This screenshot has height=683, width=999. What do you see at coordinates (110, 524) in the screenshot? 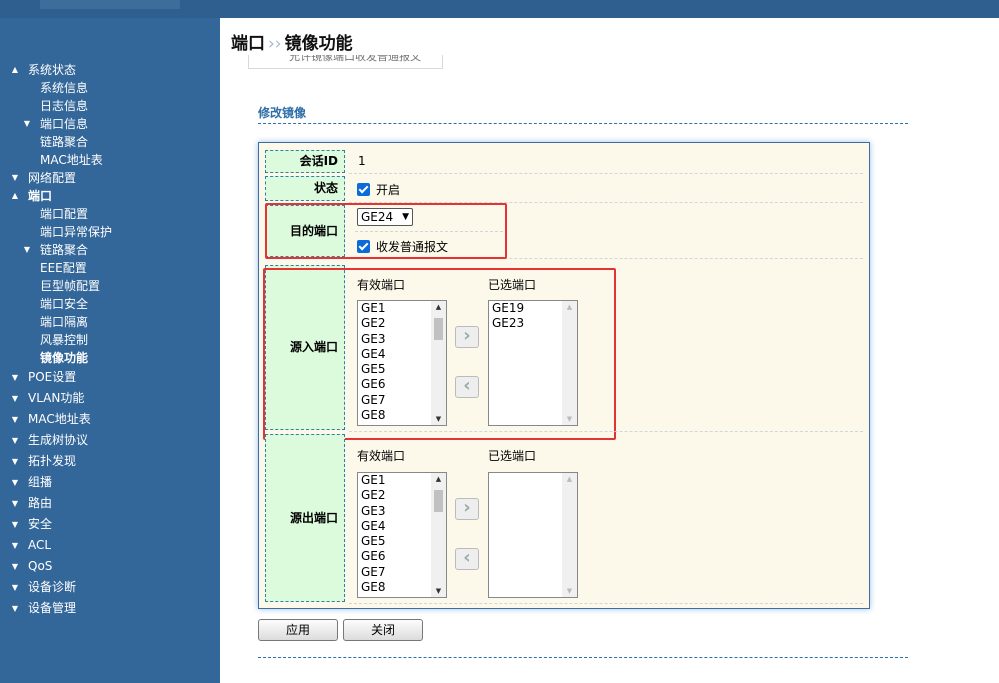
I see `sidebar-item: ▼ 安全` at bounding box center [110, 524].